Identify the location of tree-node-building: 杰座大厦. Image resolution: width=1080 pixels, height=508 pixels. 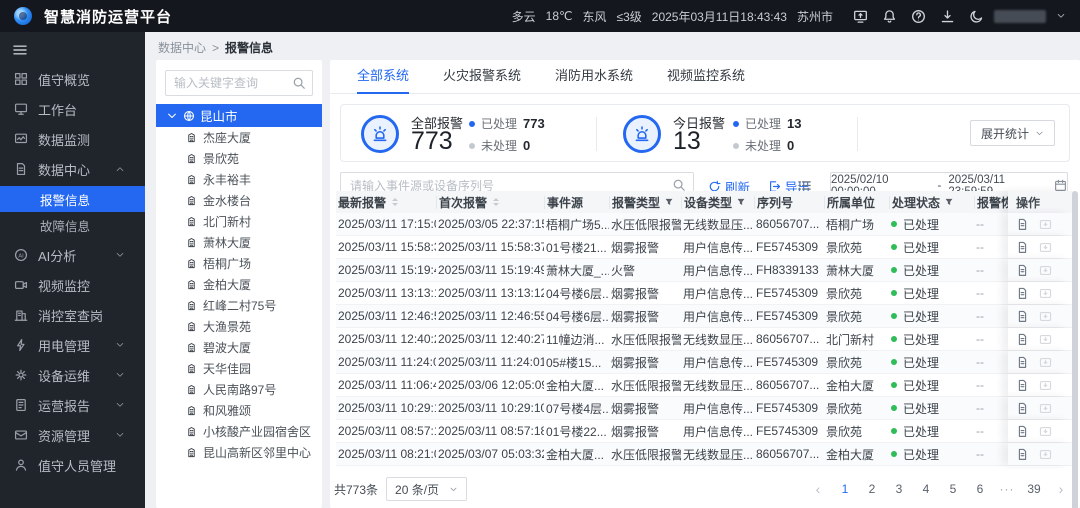
(239, 137).